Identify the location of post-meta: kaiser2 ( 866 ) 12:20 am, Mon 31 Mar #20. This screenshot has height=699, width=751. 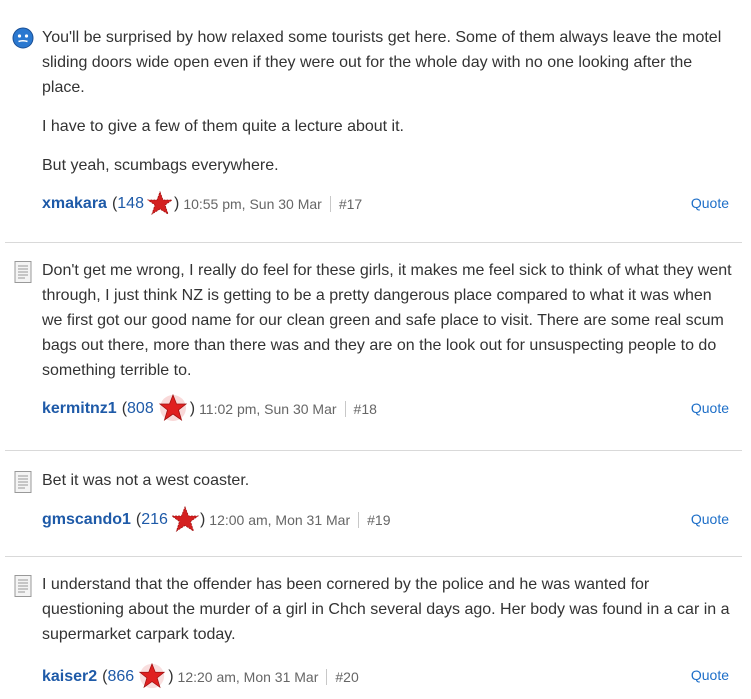
(200, 675).